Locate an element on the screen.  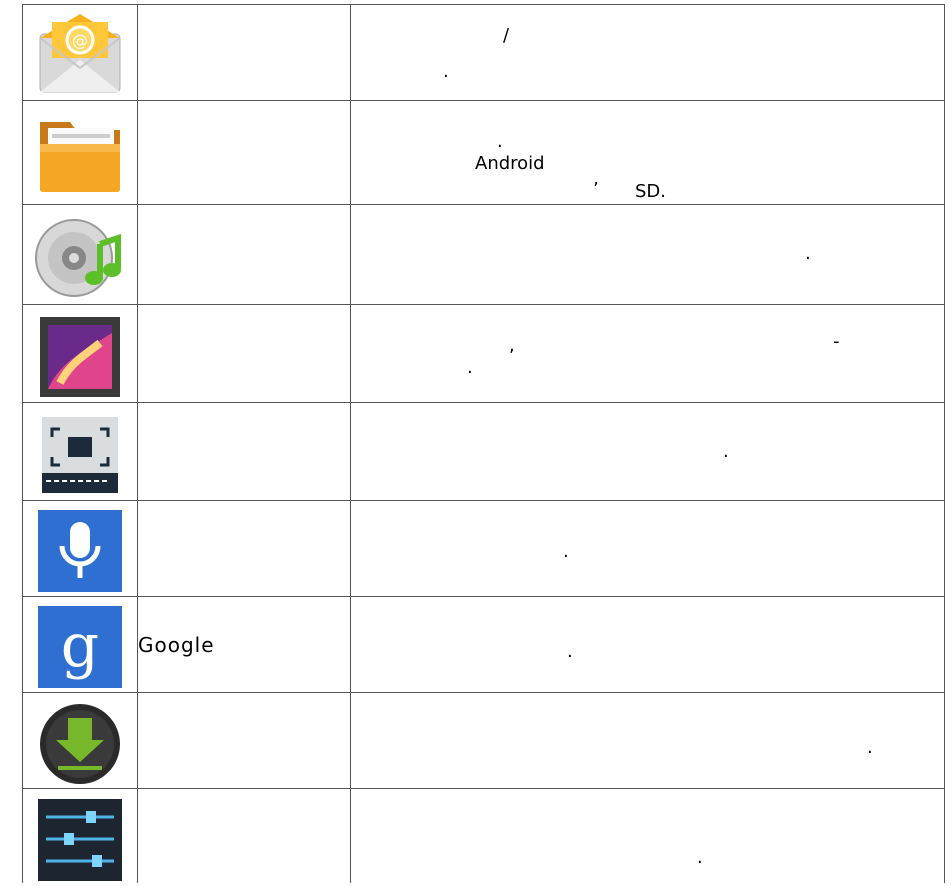
table-row: . Android ’ SD. is located at coordinates (483, 152).